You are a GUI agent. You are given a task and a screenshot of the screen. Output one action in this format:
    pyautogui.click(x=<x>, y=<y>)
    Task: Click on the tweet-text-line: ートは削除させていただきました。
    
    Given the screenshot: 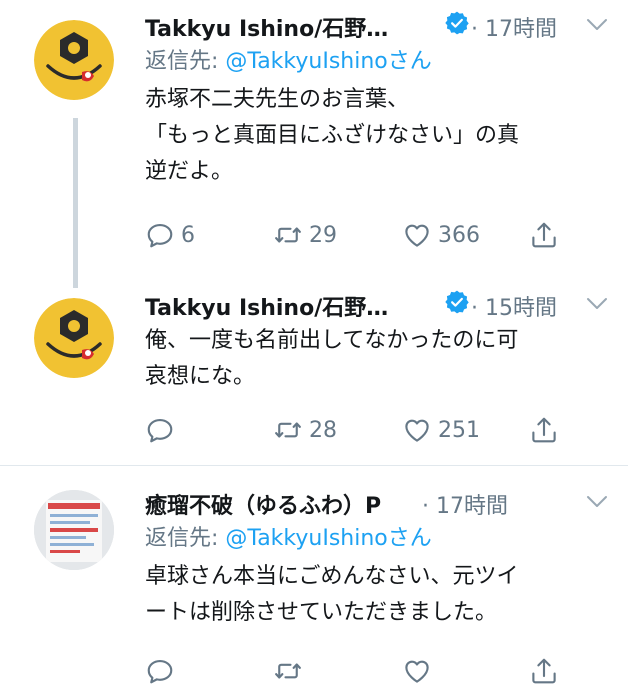 What is the action you would take?
    pyautogui.click(x=321, y=612)
    